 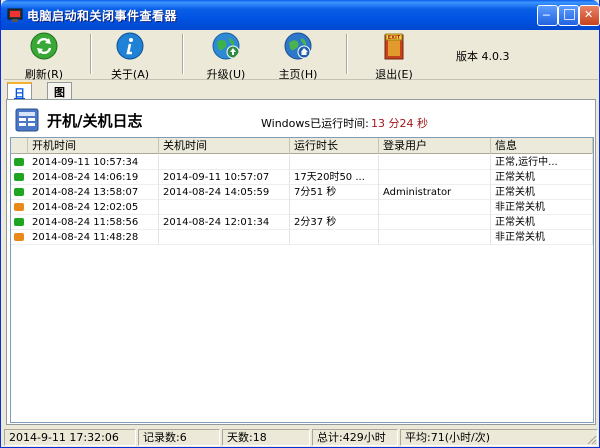 What do you see at coordinates (59, 98) in the screenshot?
I see `tab-chart: 图表` at bounding box center [59, 98].